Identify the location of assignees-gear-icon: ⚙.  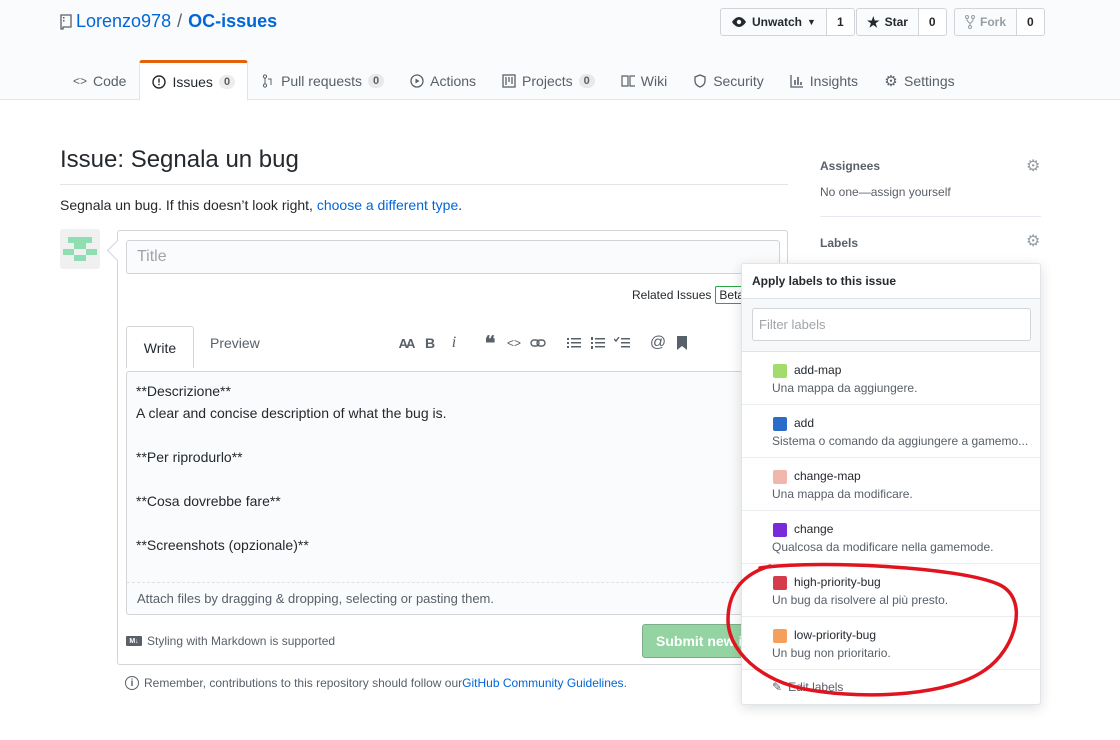
(1033, 166).